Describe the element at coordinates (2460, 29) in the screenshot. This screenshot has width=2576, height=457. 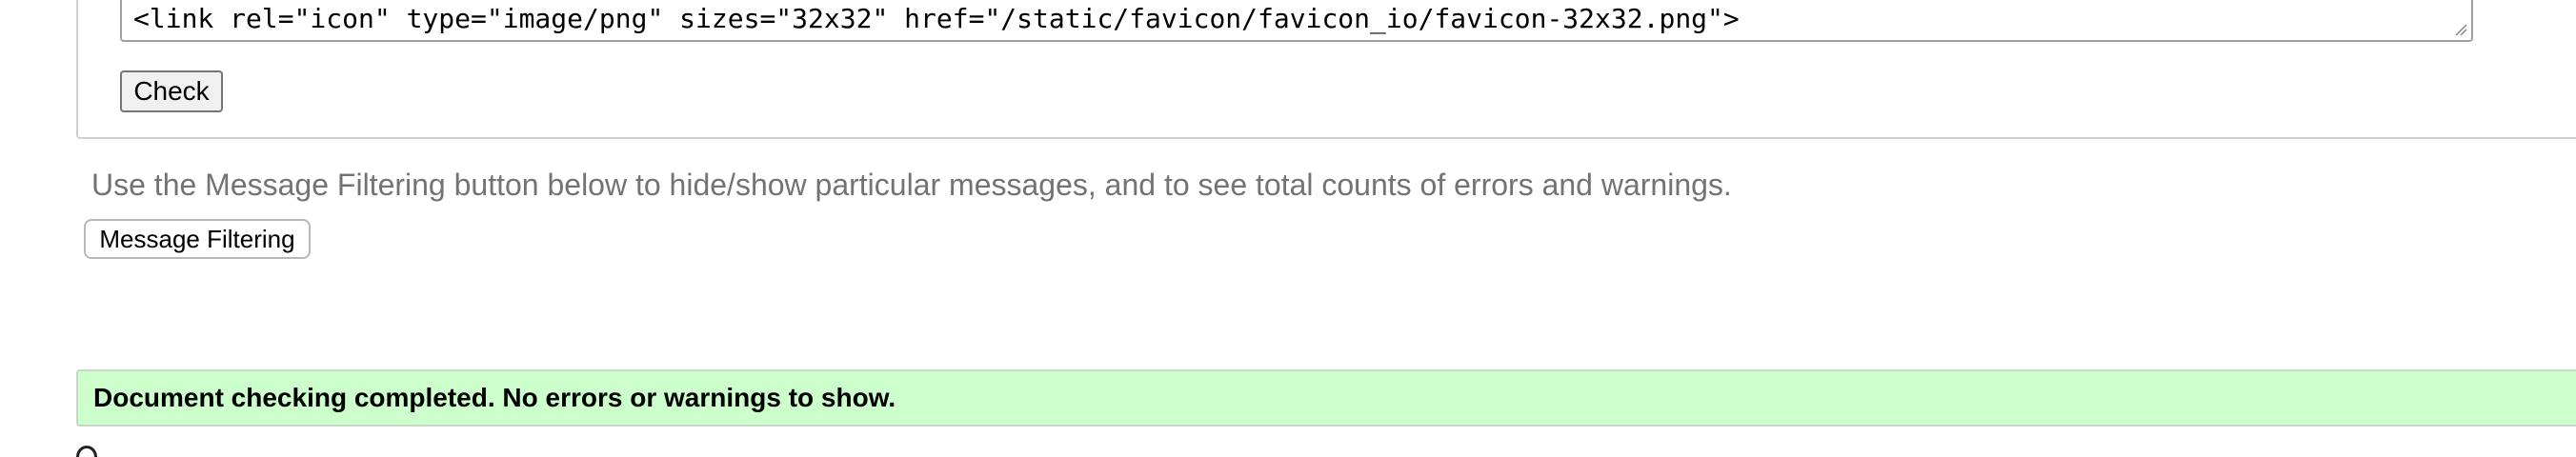
I see `resize-handle-icon` at that location.